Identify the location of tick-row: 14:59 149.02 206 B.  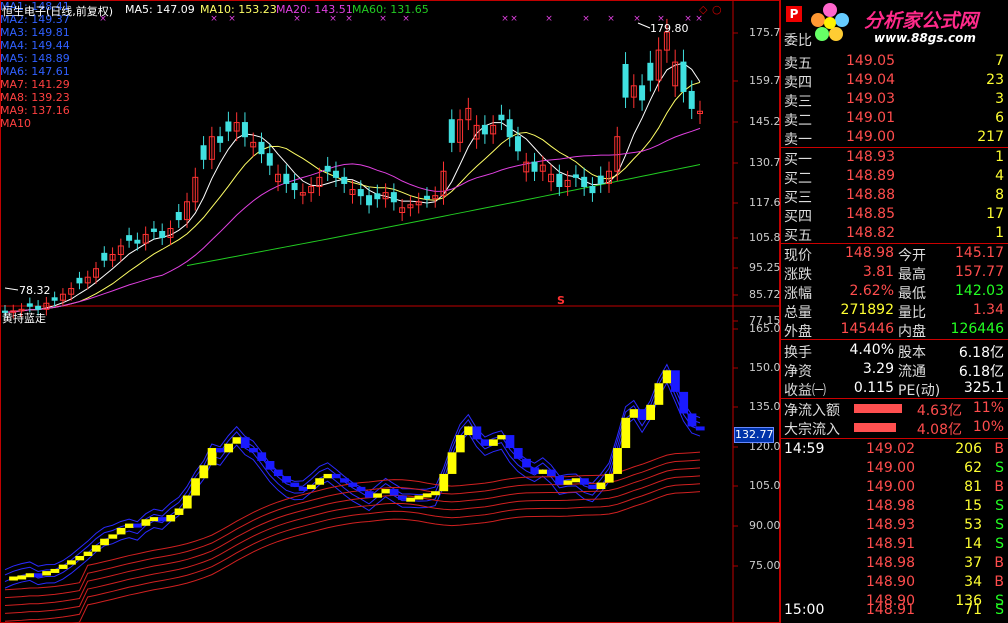
(894, 449).